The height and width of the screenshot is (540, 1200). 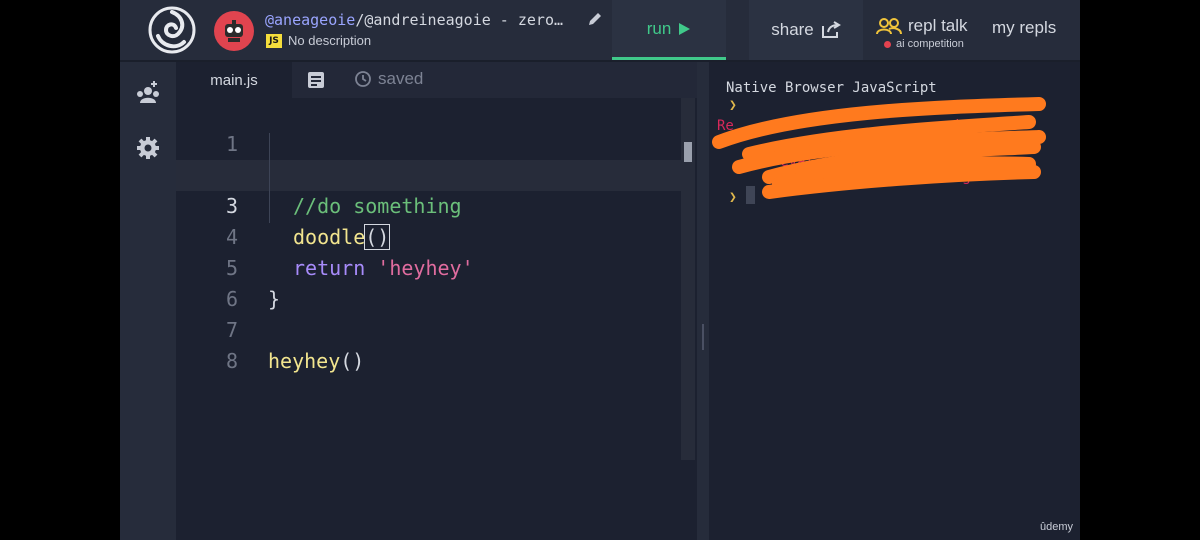 What do you see at coordinates (1057, 527) in the screenshot?
I see `udemy-watermark: ûdemy` at bounding box center [1057, 527].